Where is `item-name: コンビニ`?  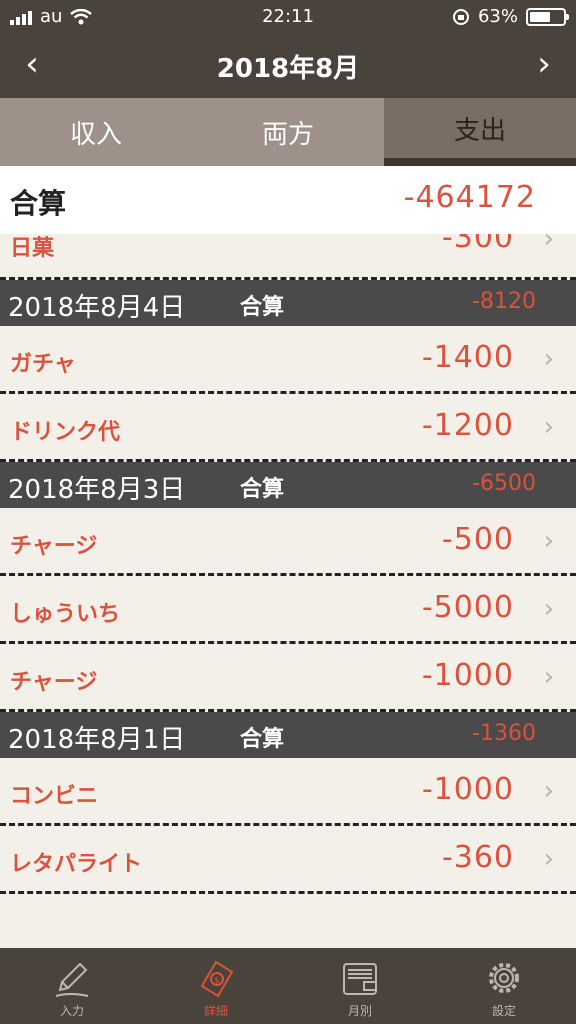
item-name: コンビニ is located at coordinates (54, 796).